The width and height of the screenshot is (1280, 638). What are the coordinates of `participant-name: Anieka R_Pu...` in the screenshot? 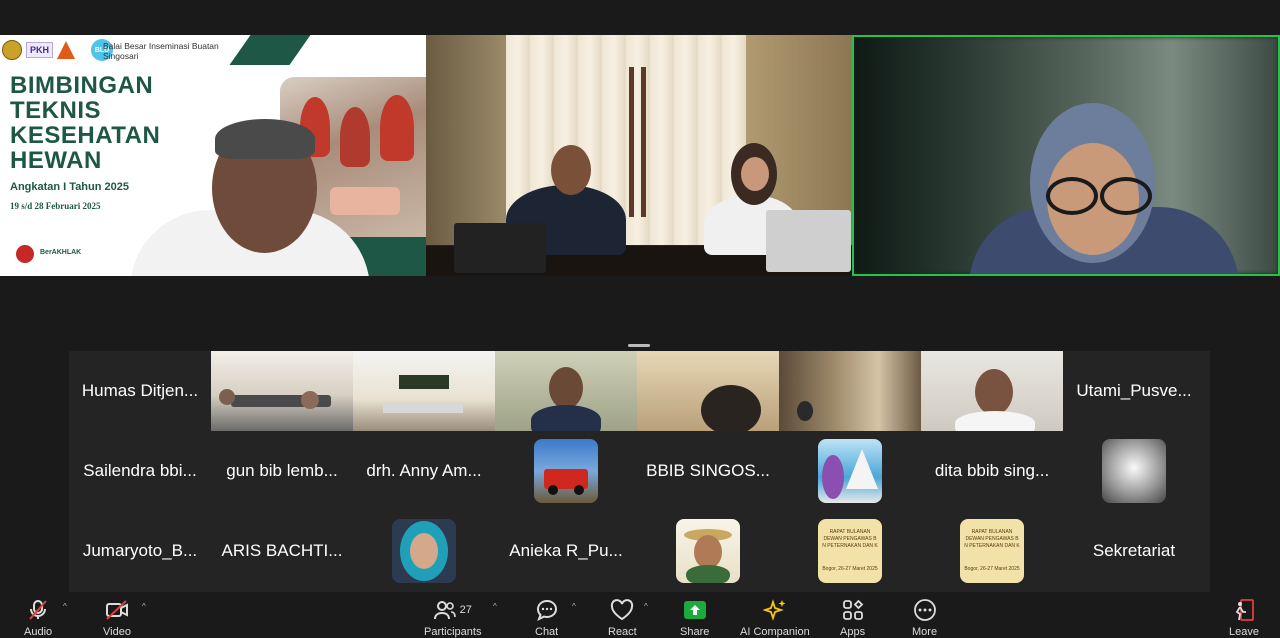 It's located at (566, 550).